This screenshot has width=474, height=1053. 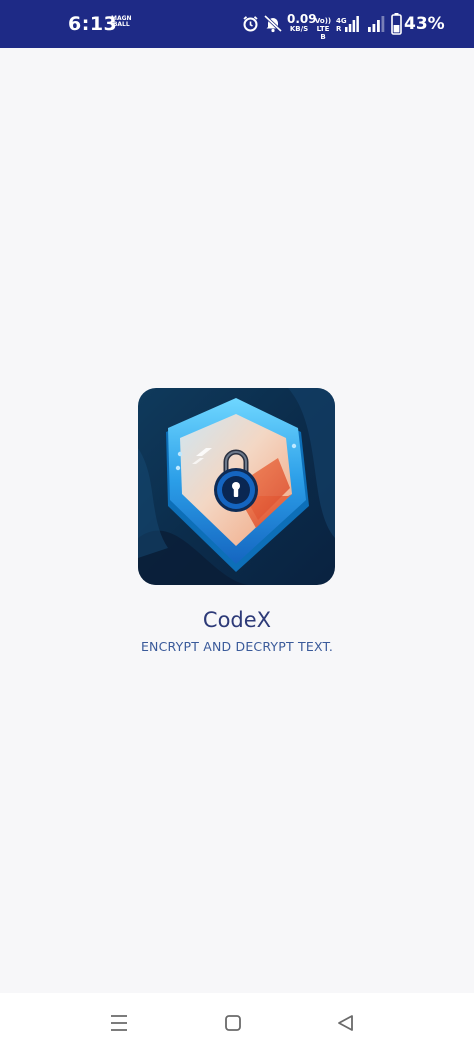 I want to click on alarm-icon, so click(x=250, y=24).